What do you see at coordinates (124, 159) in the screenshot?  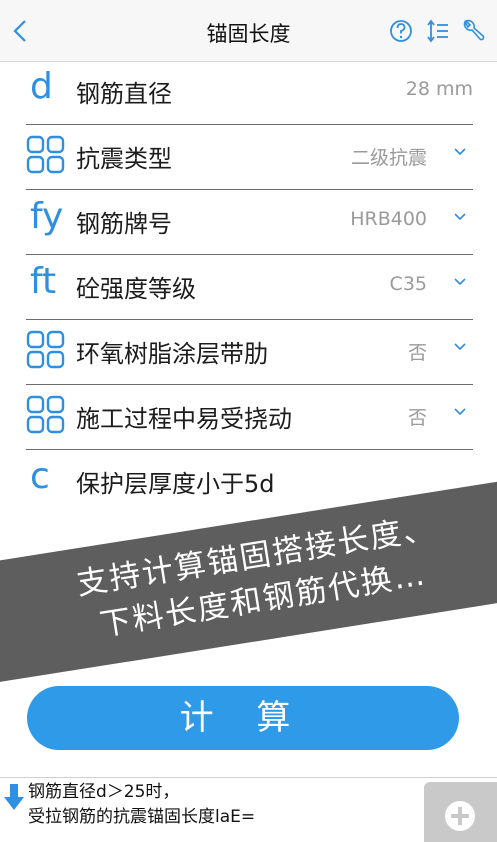 I see `row-label: 抗震类型` at bounding box center [124, 159].